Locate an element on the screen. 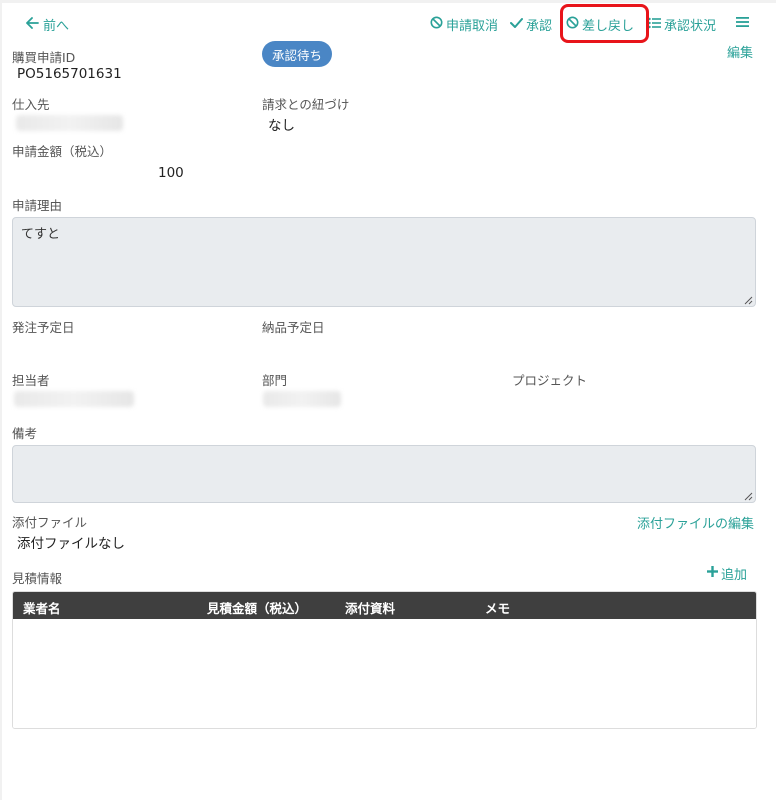  cancel-request-button: 申請取消 is located at coordinates (464, 24).